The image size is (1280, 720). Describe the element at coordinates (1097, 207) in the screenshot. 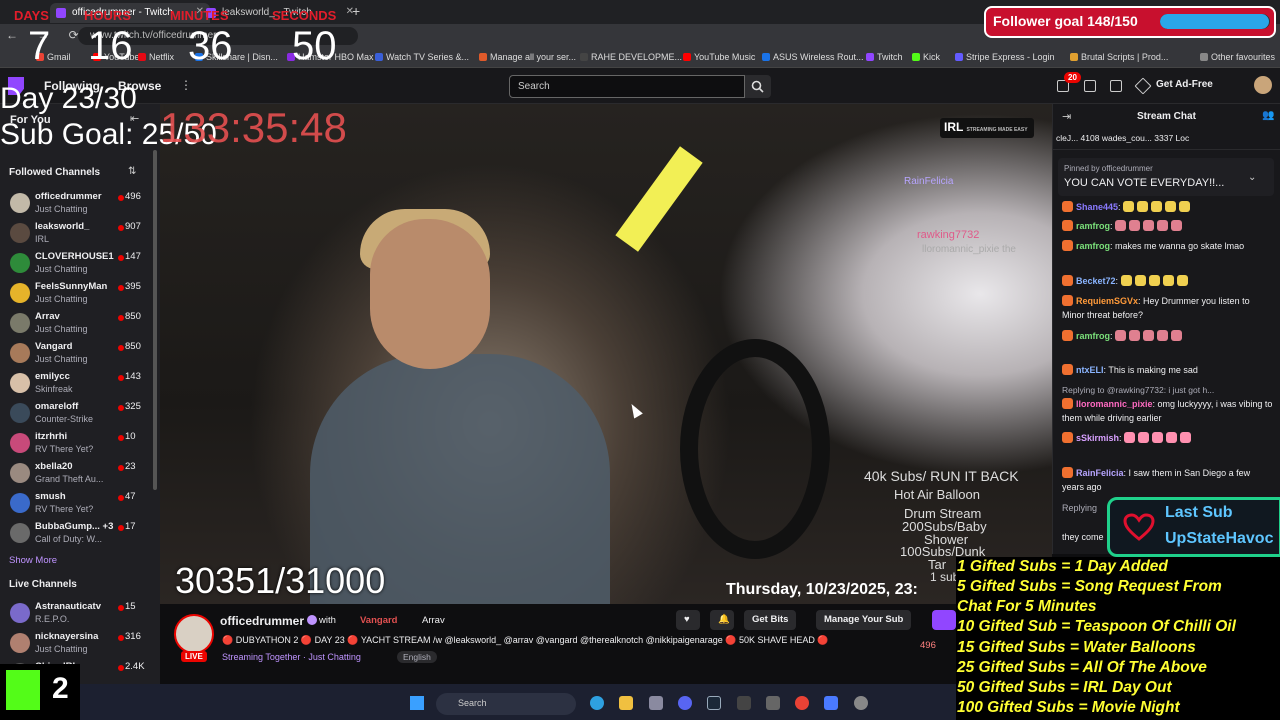

I see `chat-username: Shane445` at that location.